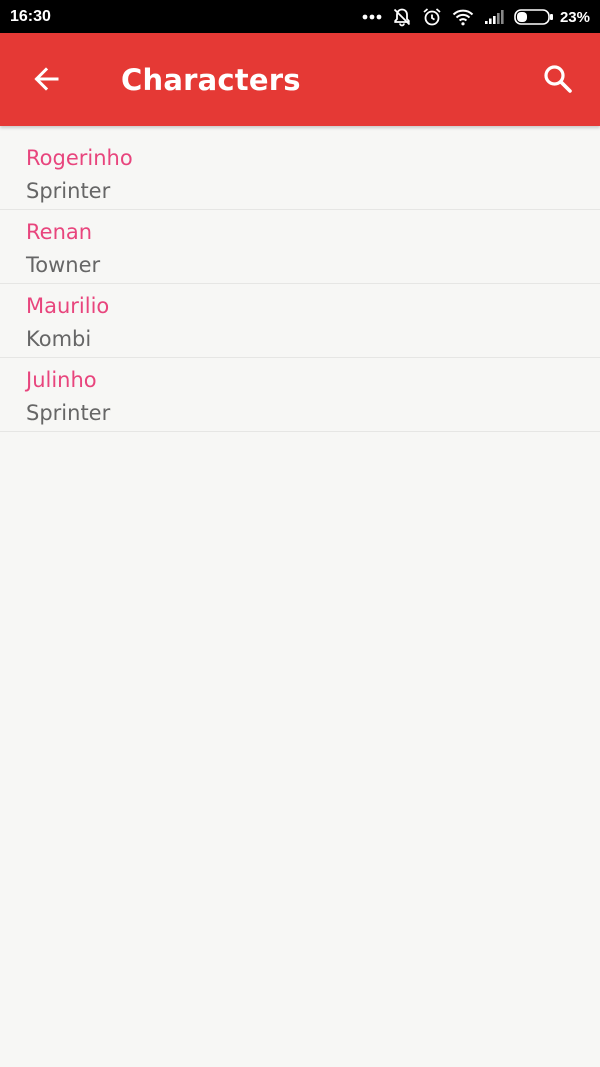 The height and width of the screenshot is (1067, 600). I want to click on status-icons: 23%, so click(471, 17).